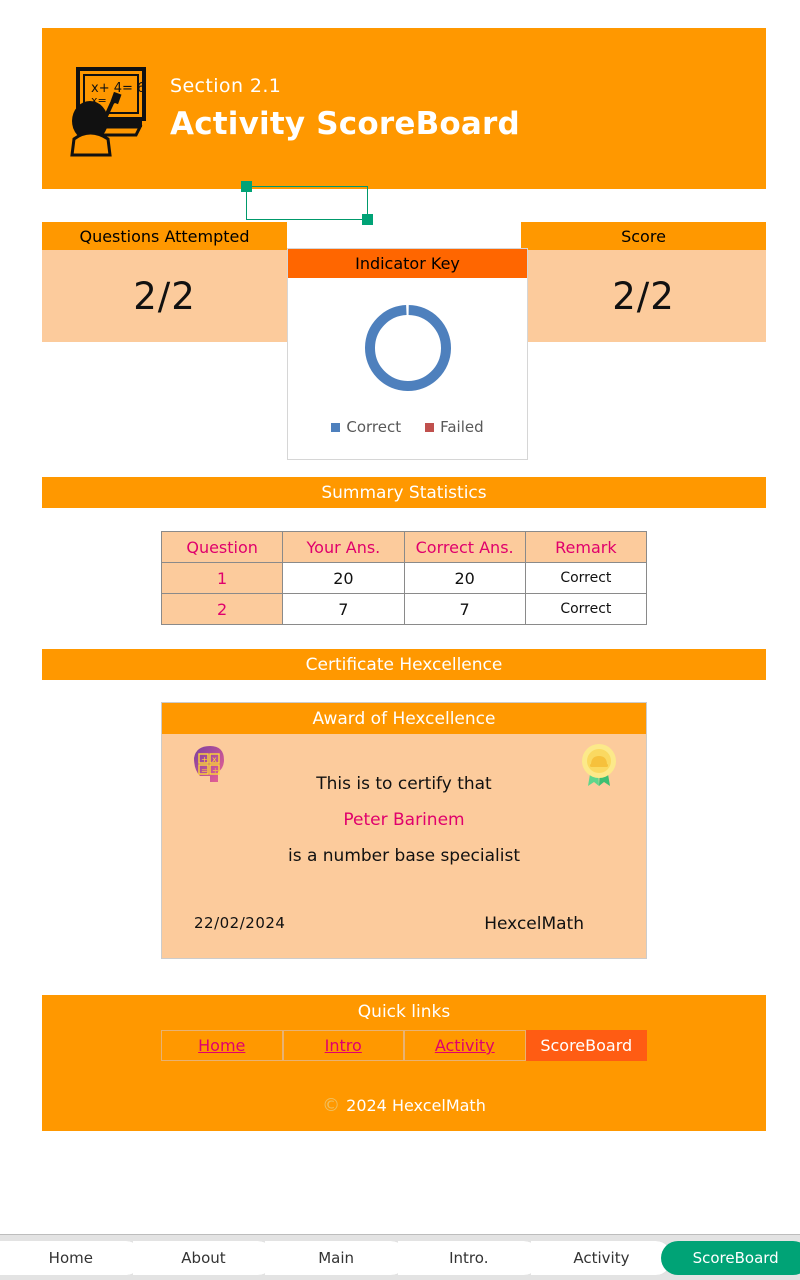 Image resolution: width=800 pixels, height=1280 pixels. What do you see at coordinates (343, 1045) in the screenshot?
I see `quick-link-intro: Intro` at bounding box center [343, 1045].